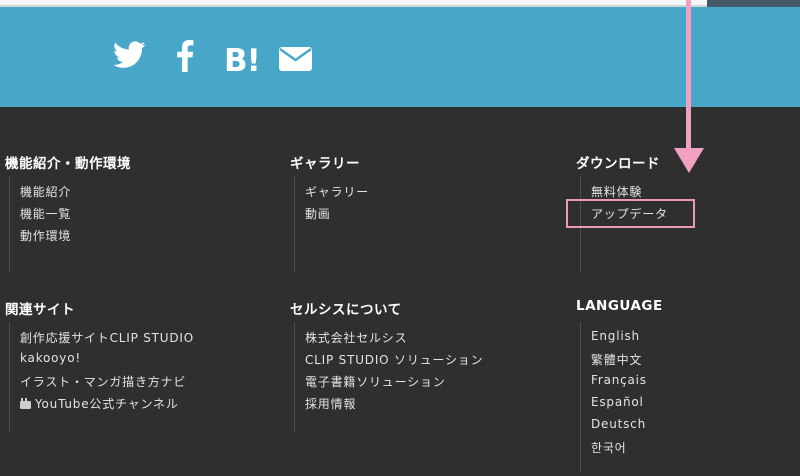  I want to click on top-strip, so click(400, 3).